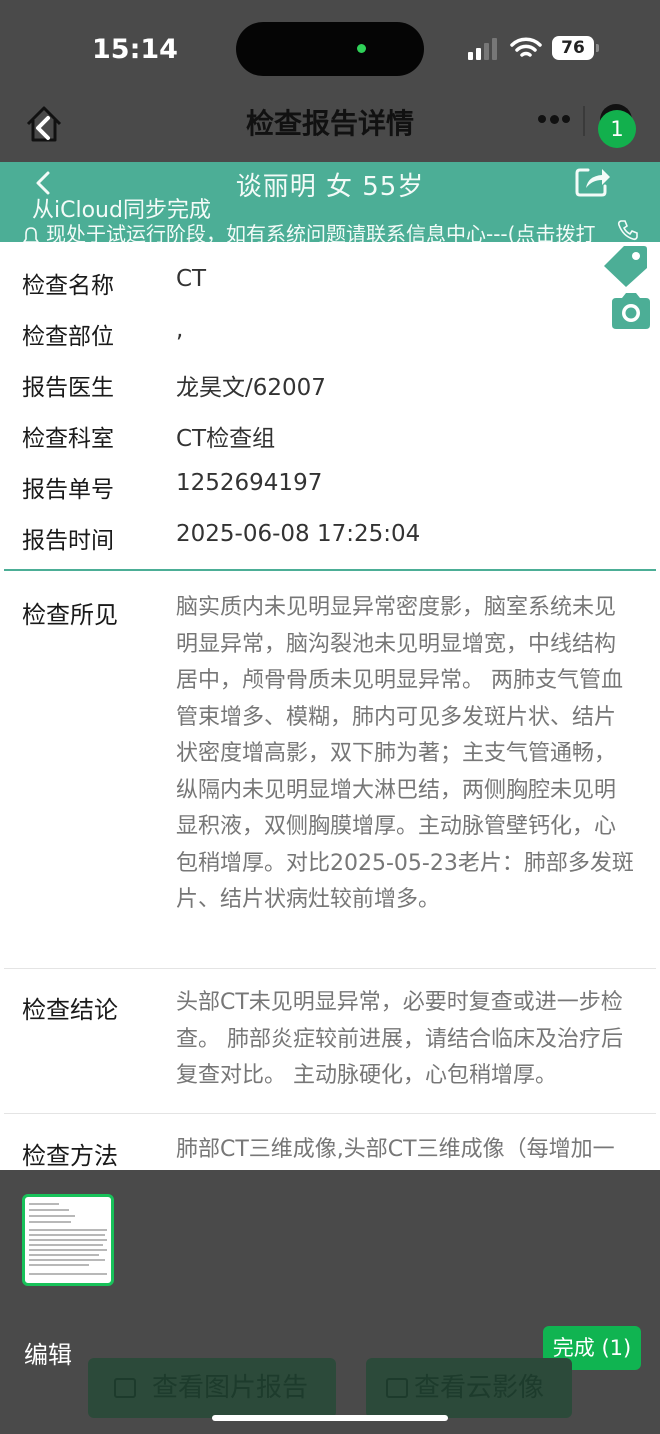 The width and height of the screenshot is (660, 1434). I want to click on camera-indicator-dot, so click(361, 48).